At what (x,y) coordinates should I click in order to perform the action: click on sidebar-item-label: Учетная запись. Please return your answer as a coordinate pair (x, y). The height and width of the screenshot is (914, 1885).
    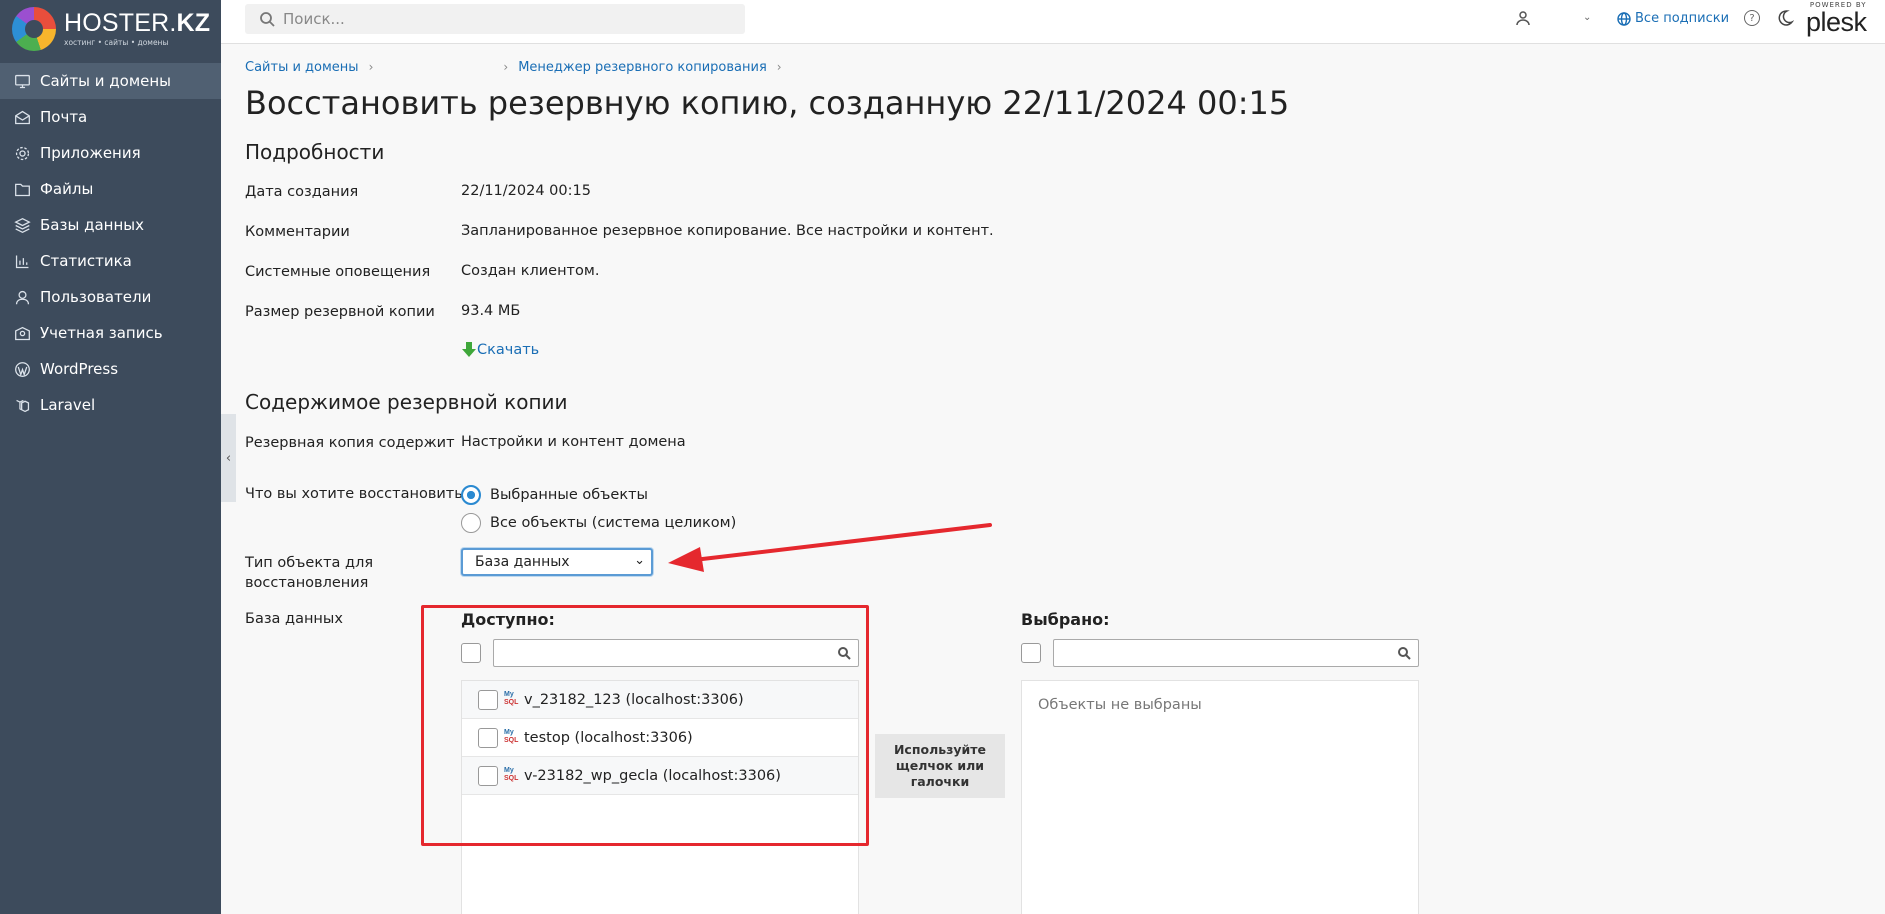
    Looking at the image, I should click on (101, 333).